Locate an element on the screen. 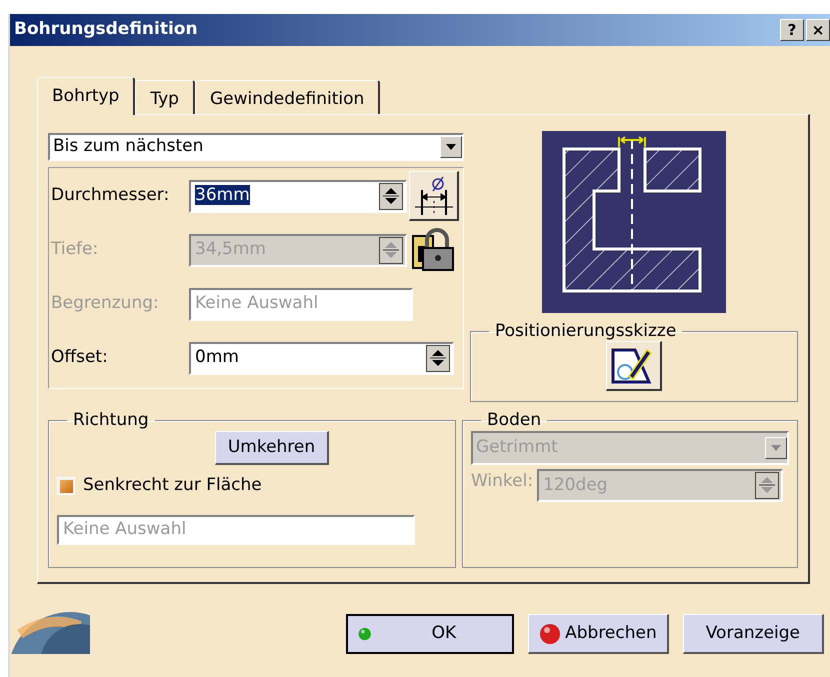  group-title: Richtung is located at coordinates (111, 420).